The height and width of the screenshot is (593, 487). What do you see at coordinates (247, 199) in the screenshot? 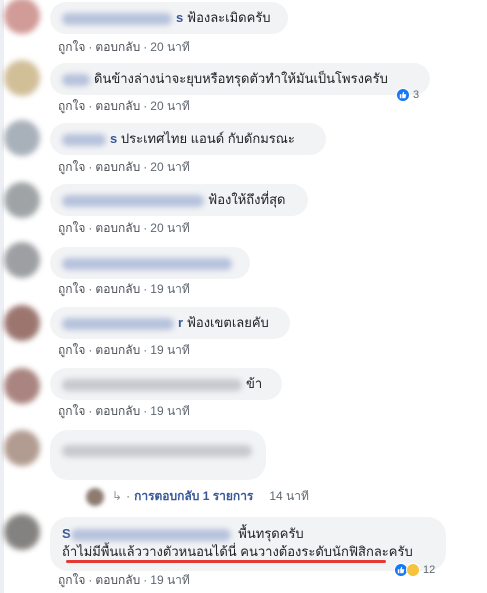
I see `comment-text: ฟ้องให้ถึงที่สุด` at bounding box center [247, 199].